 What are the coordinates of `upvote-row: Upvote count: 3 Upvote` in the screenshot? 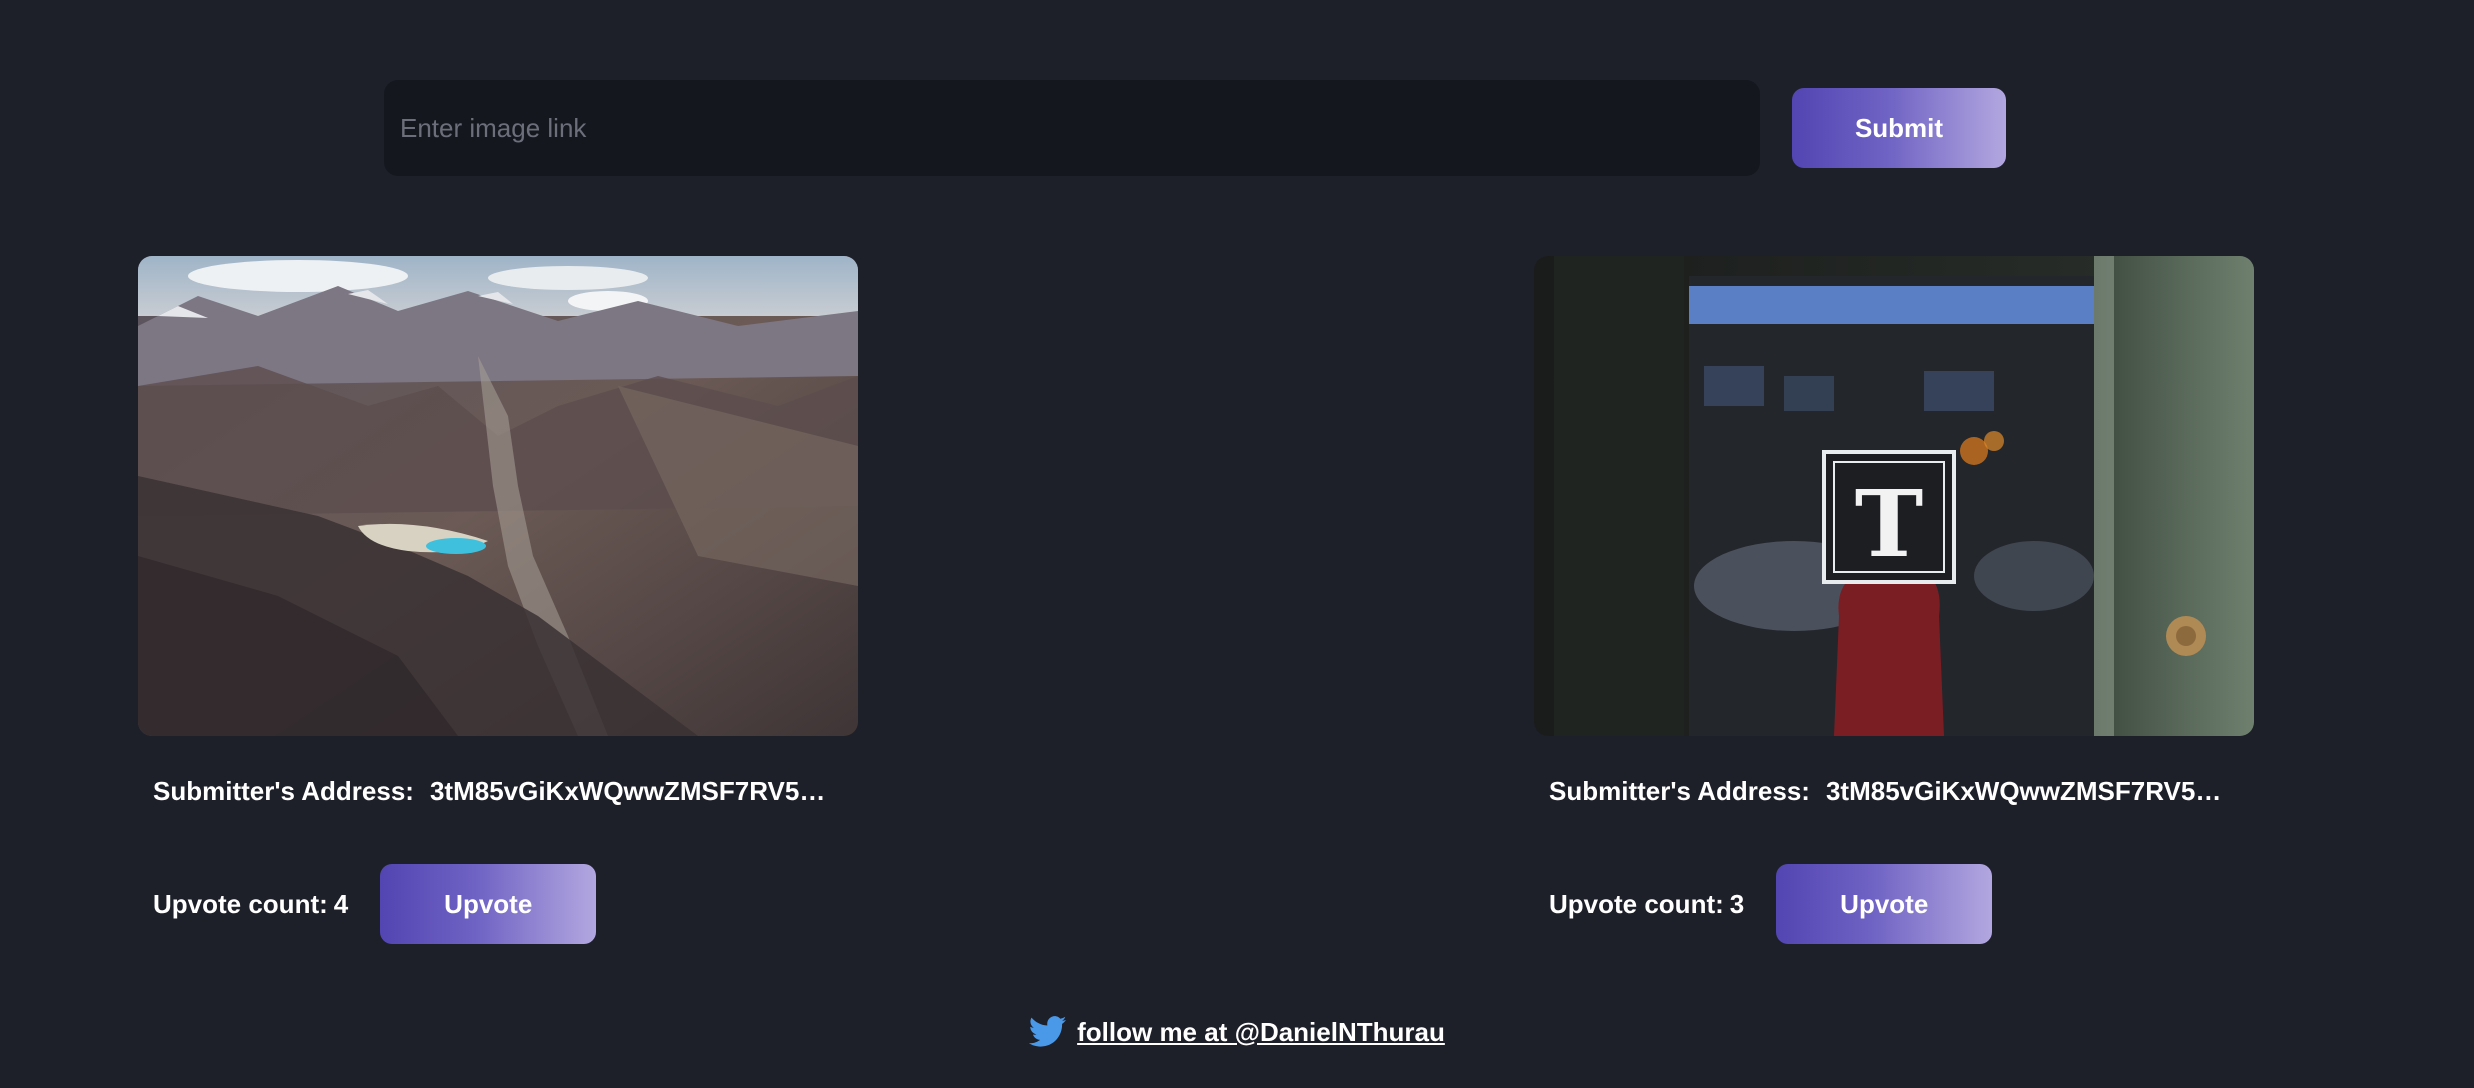 It's located at (1771, 904).